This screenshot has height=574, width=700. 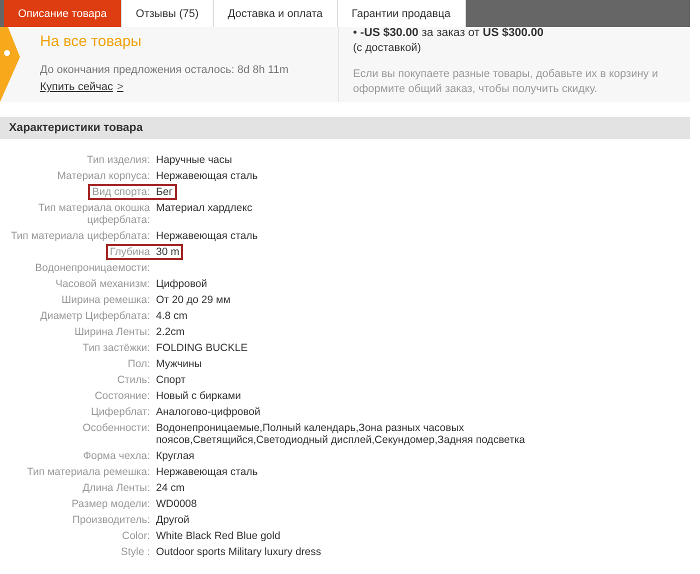 What do you see at coordinates (82, 87) in the screenshot?
I see `buy-now-link: Купить сейчас >` at bounding box center [82, 87].